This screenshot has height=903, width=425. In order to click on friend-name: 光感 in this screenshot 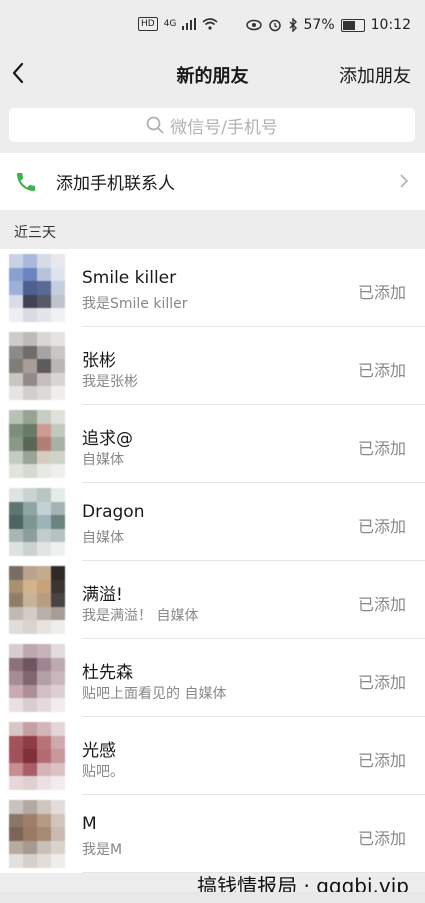, I will do `click(99, 751)`.